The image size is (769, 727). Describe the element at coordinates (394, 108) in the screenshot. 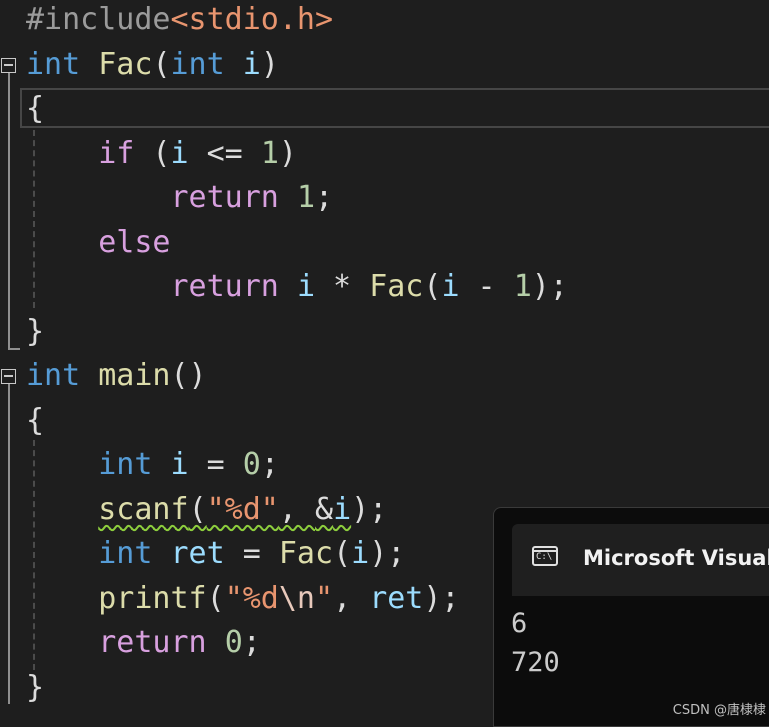

I see `current-line-highlight` at that location.